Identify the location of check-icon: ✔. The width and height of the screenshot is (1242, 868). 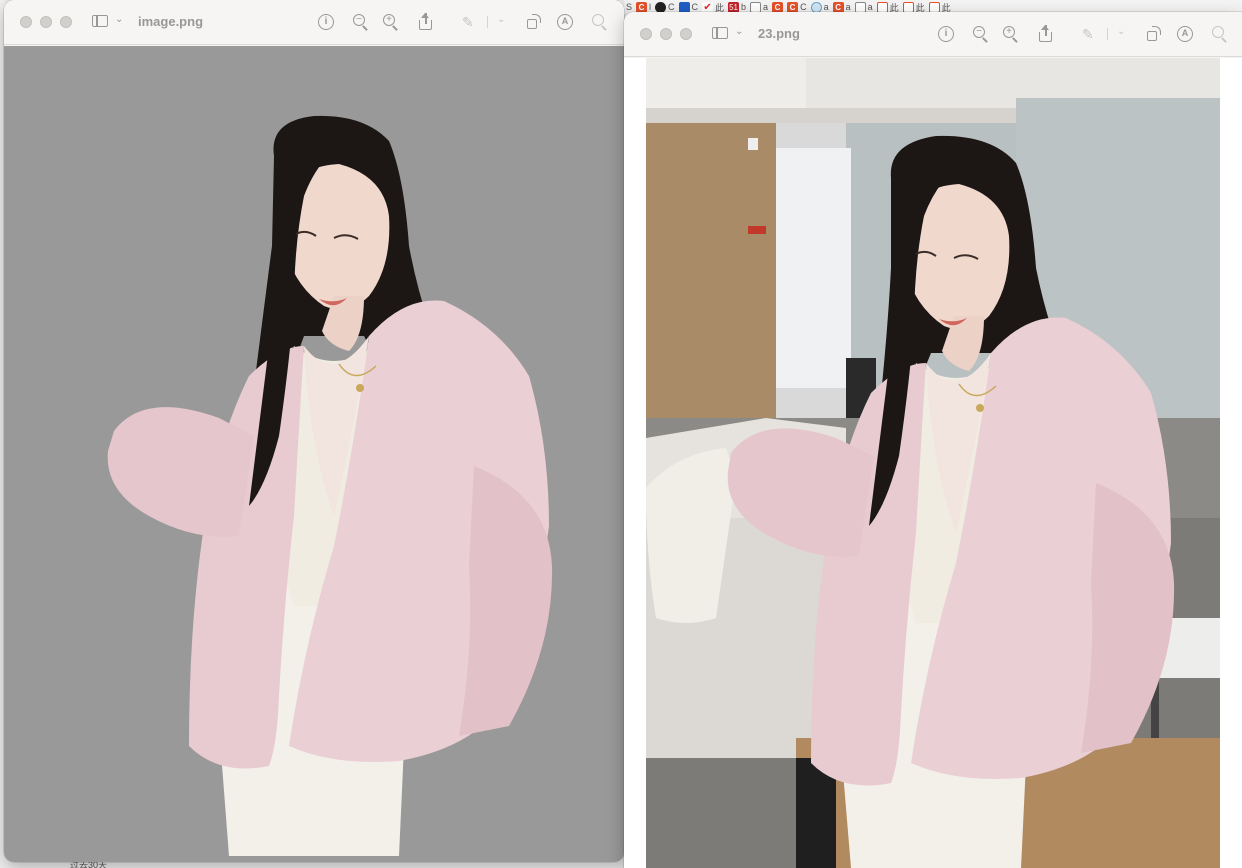
(708, 7).